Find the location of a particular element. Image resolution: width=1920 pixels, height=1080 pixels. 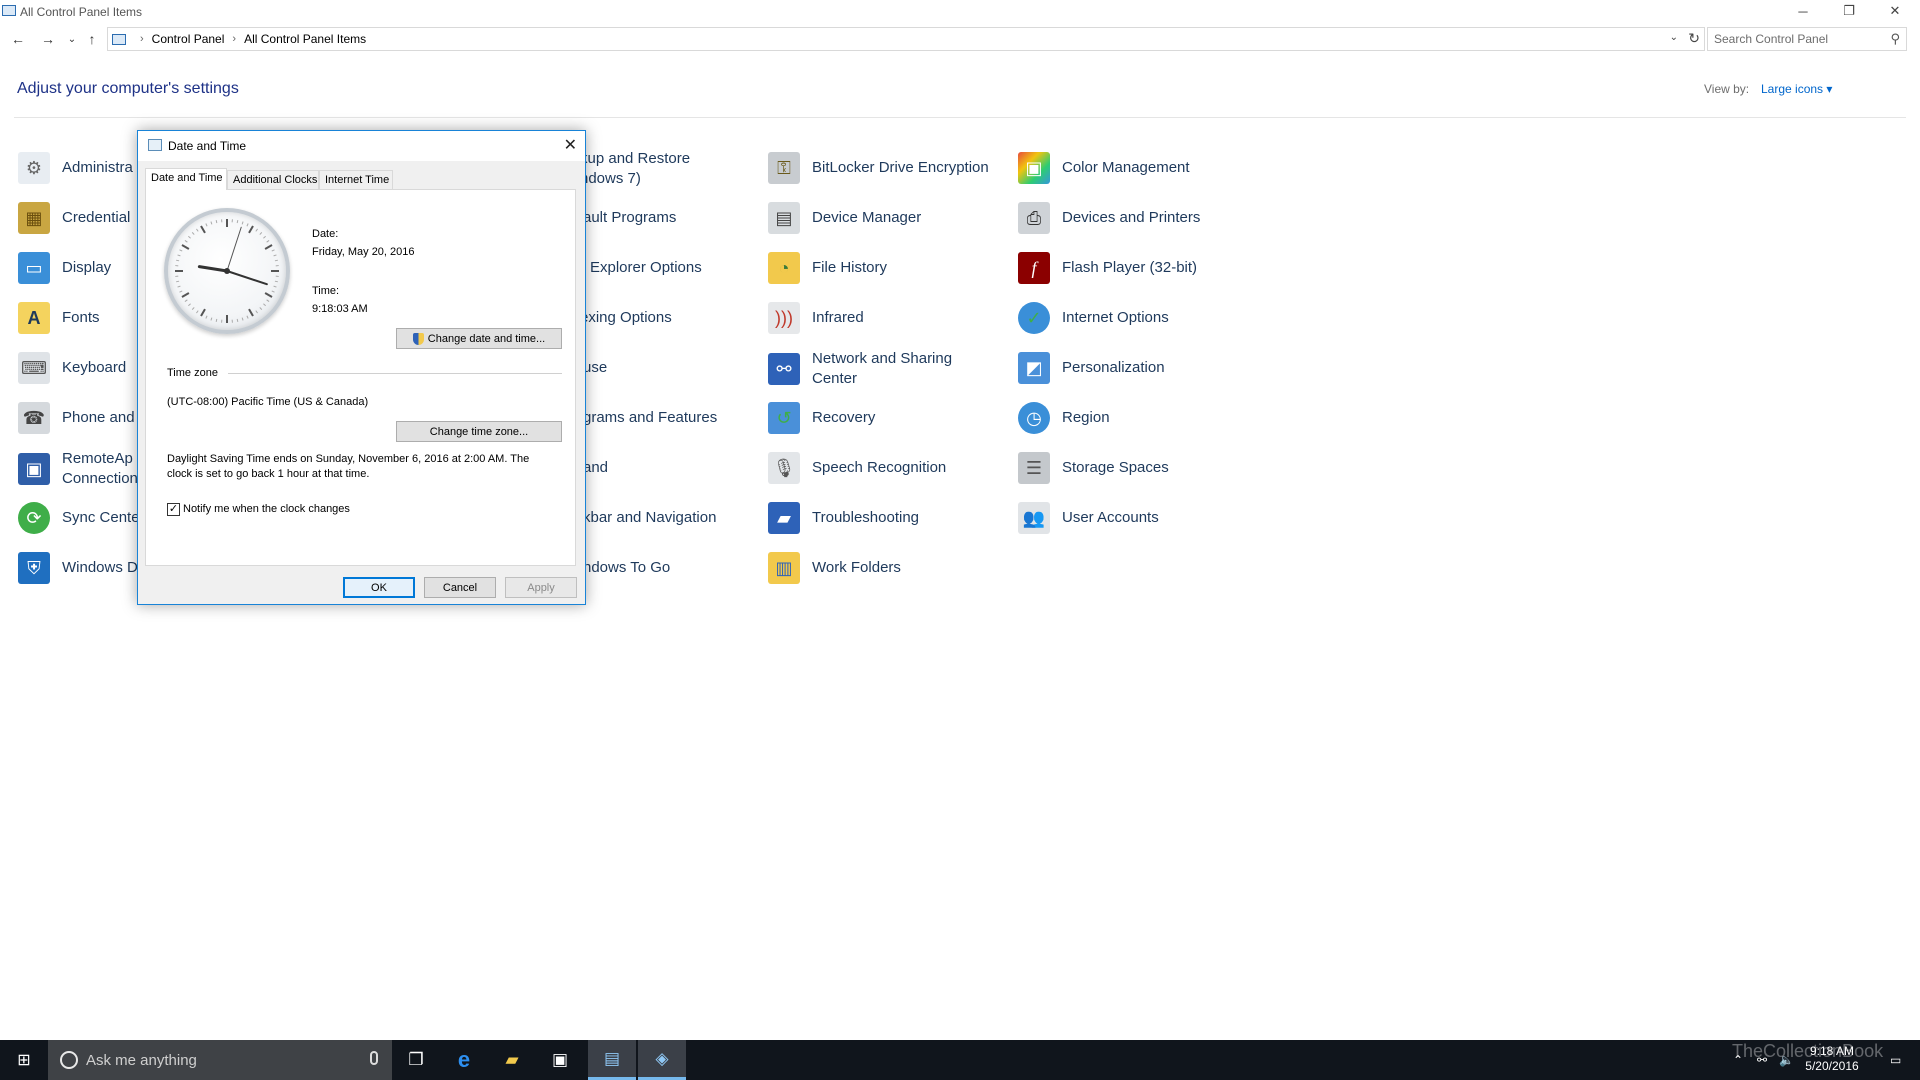

item-recovery: ↺ Recovery is located at coordinates (821, 418).